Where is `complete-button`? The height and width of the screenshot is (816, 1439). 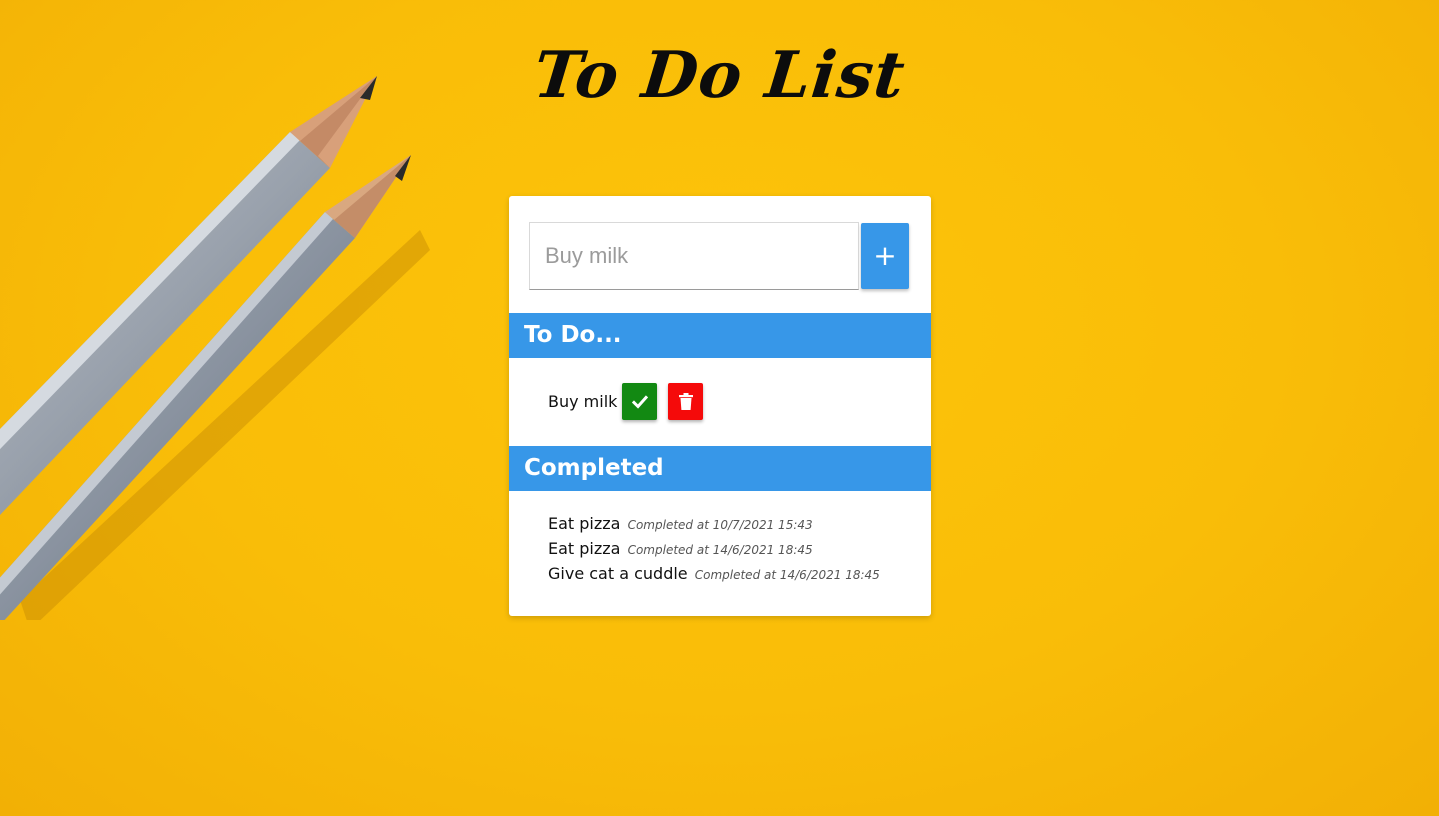
complete-button is located at coordinates (640, 401).